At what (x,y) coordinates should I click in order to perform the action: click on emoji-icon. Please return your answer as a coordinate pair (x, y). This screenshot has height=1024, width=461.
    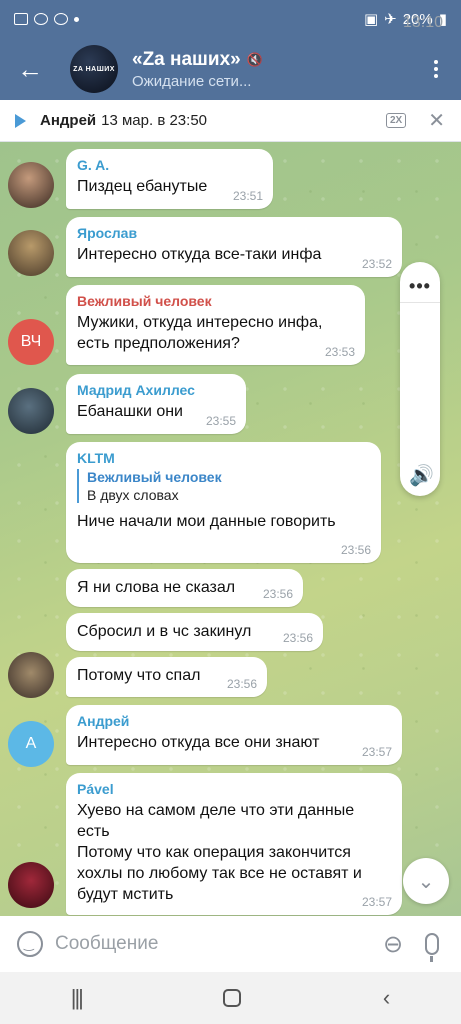
    Looking at the image, I should click on (30, 944).